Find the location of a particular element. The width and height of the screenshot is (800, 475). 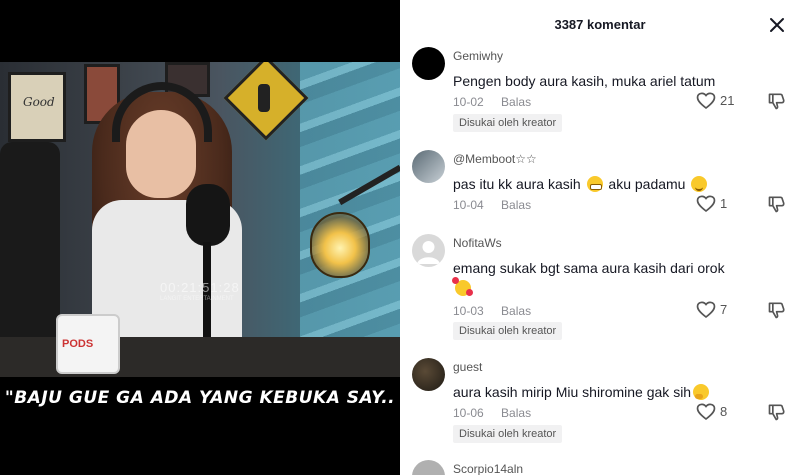

comment-date: 10-02 is located at coordinates (468, 102).